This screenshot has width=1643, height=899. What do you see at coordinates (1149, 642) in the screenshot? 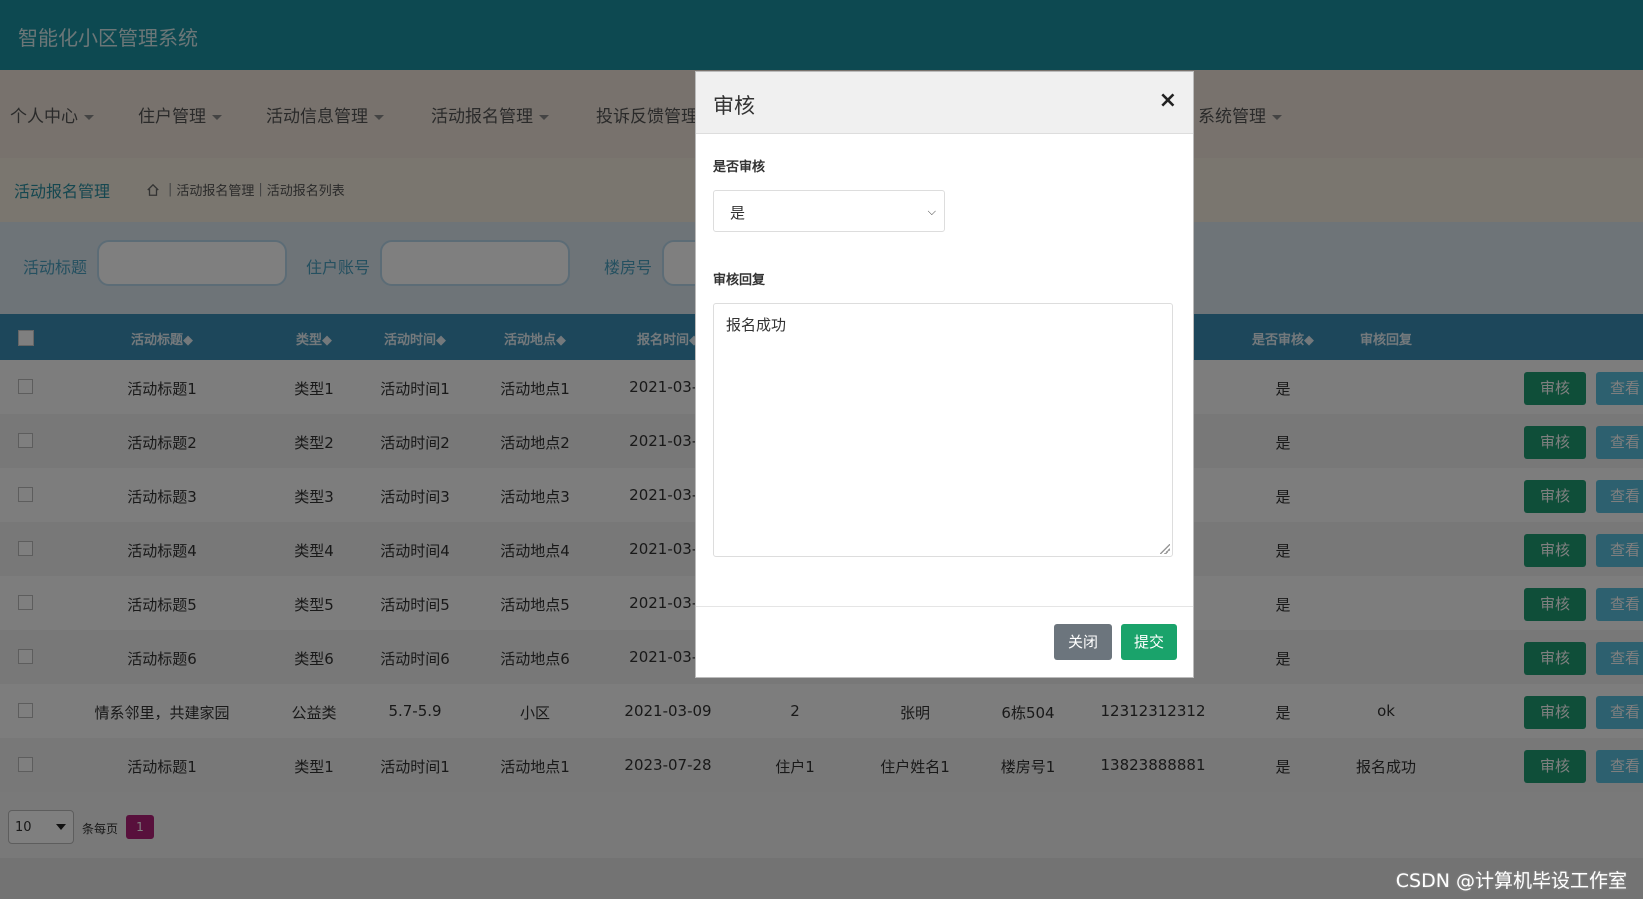
I see `submit-button: 提交` at bounding box center [1149, 642].